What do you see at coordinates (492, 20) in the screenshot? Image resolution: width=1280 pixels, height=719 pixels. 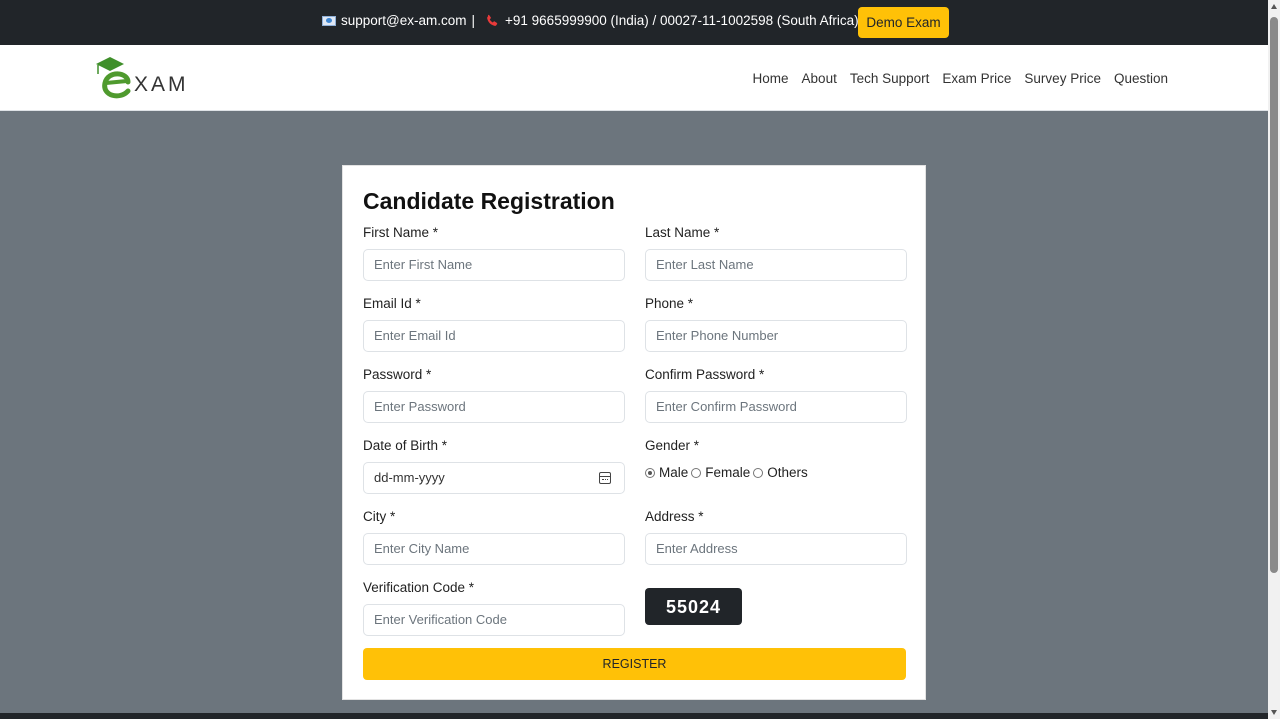 I see `phone-icon` at bounding box center [492, 20].